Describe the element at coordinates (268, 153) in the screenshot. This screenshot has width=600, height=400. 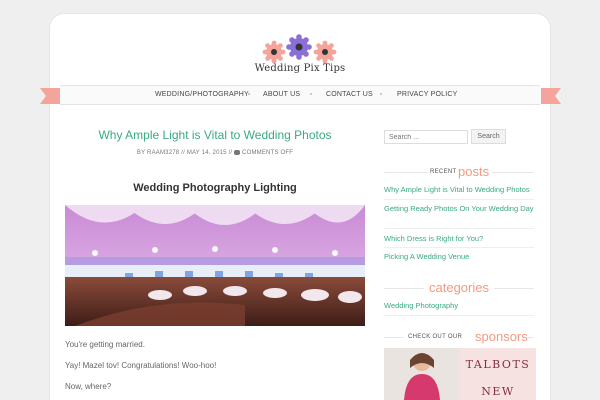
I see `post-comments: COMMENTS OFF` at that location.